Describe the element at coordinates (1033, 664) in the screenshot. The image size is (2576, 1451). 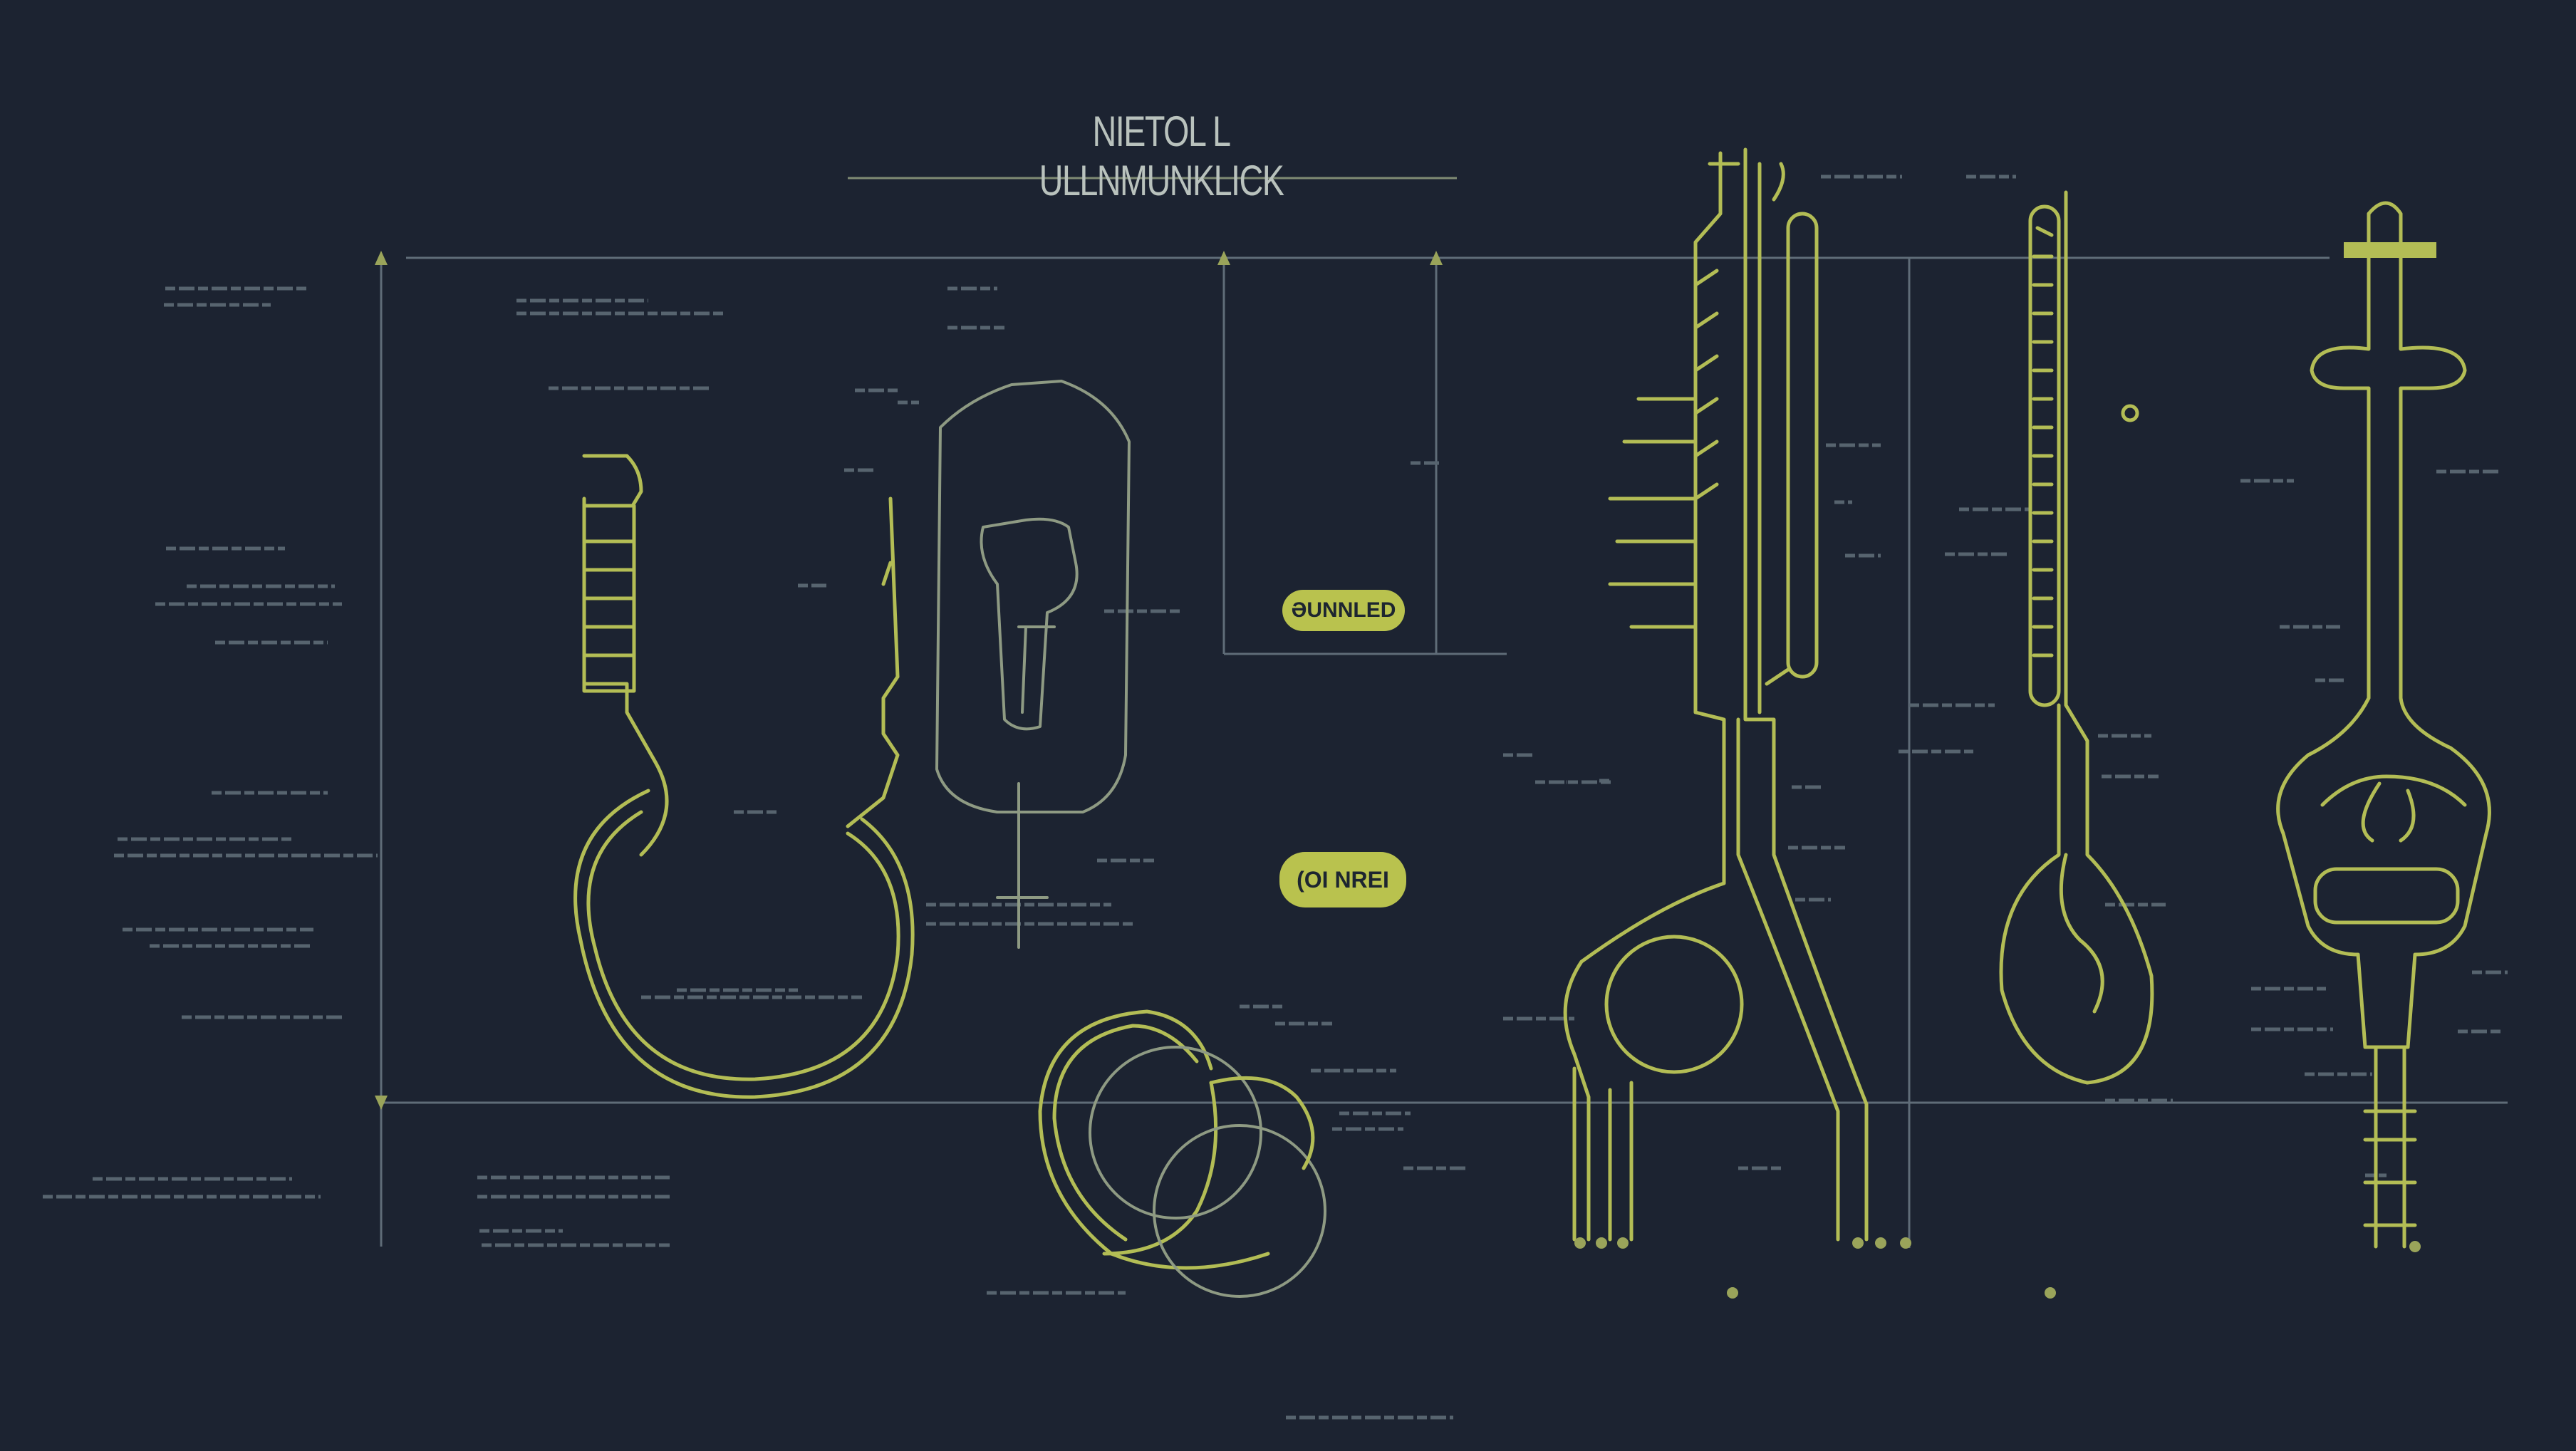
I see `tool-bulb` at that location.